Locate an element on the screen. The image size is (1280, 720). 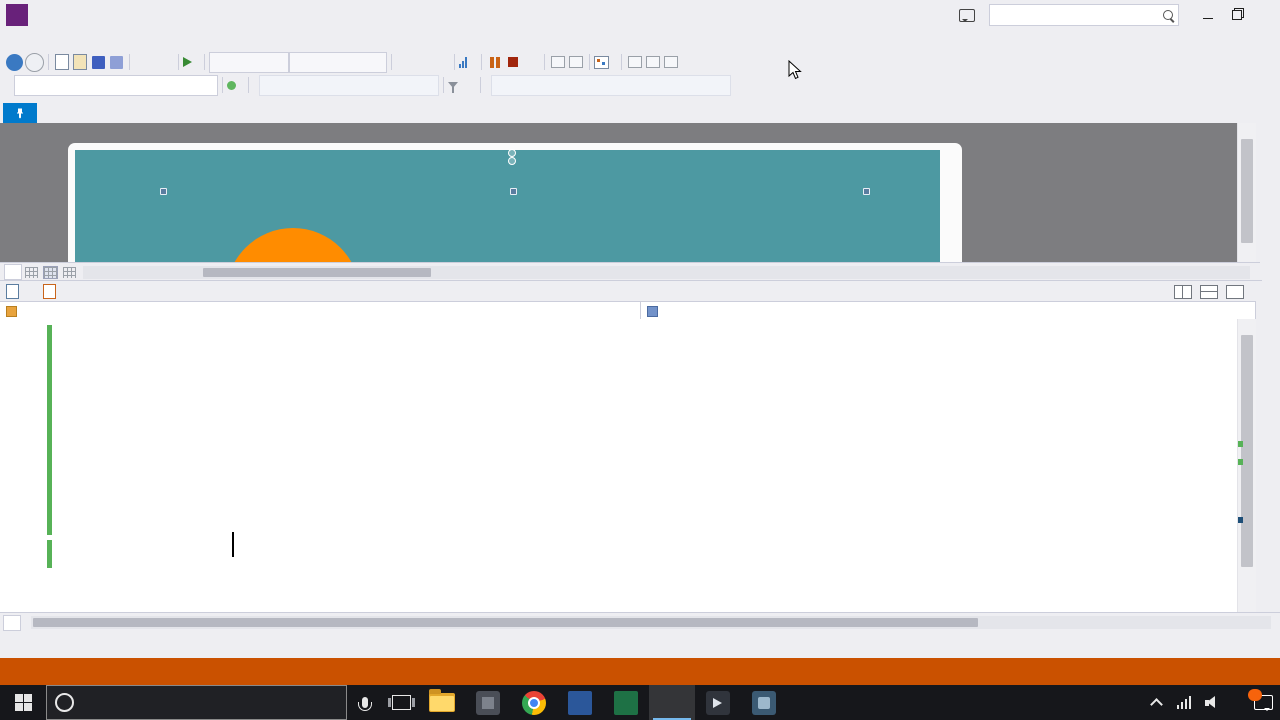
editor-zoom-dropdown is located at coordinates (12, 622).